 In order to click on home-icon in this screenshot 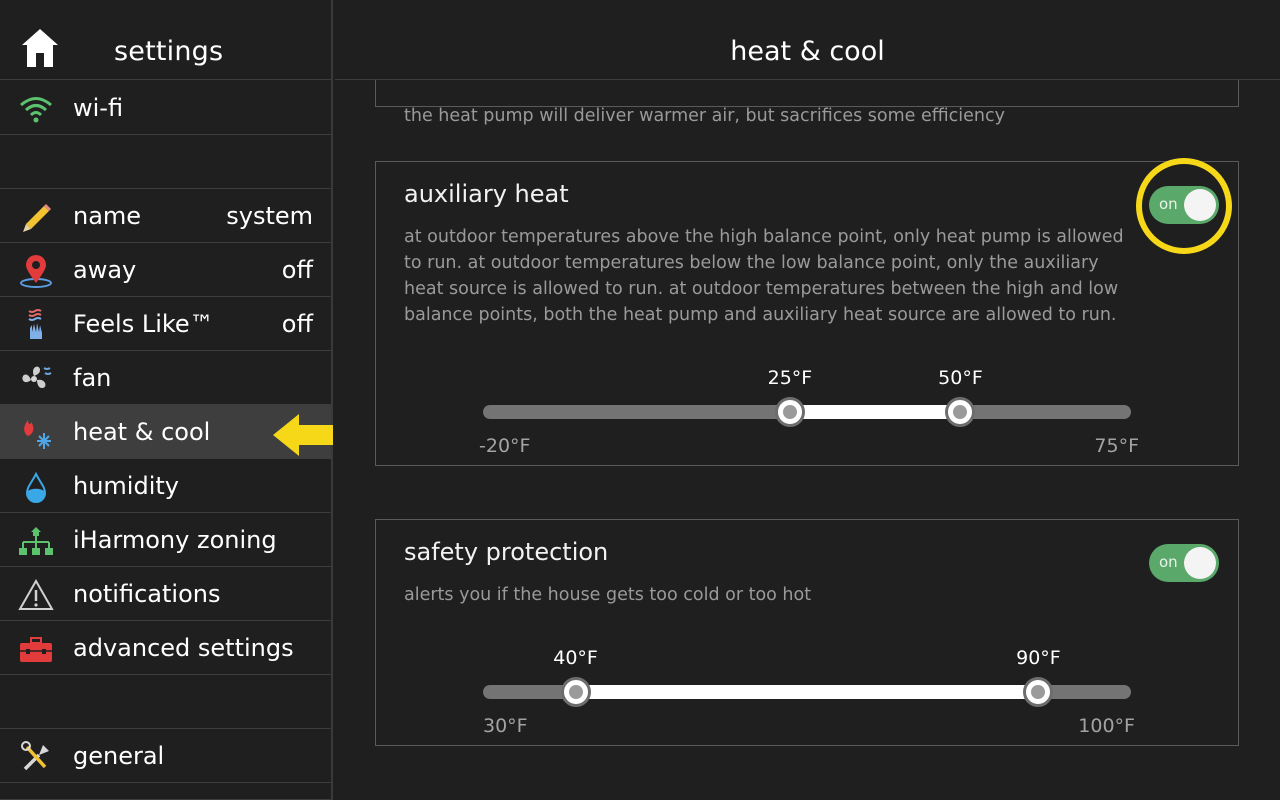, I will do `click(40, 48)`.